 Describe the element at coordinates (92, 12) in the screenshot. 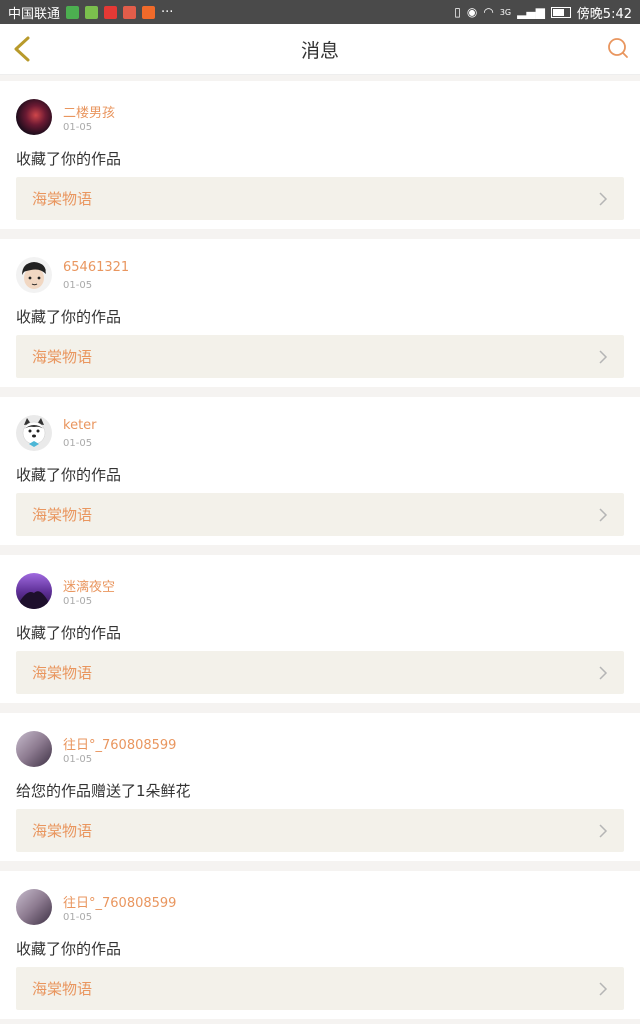

I see `wechat-icon` at that location.